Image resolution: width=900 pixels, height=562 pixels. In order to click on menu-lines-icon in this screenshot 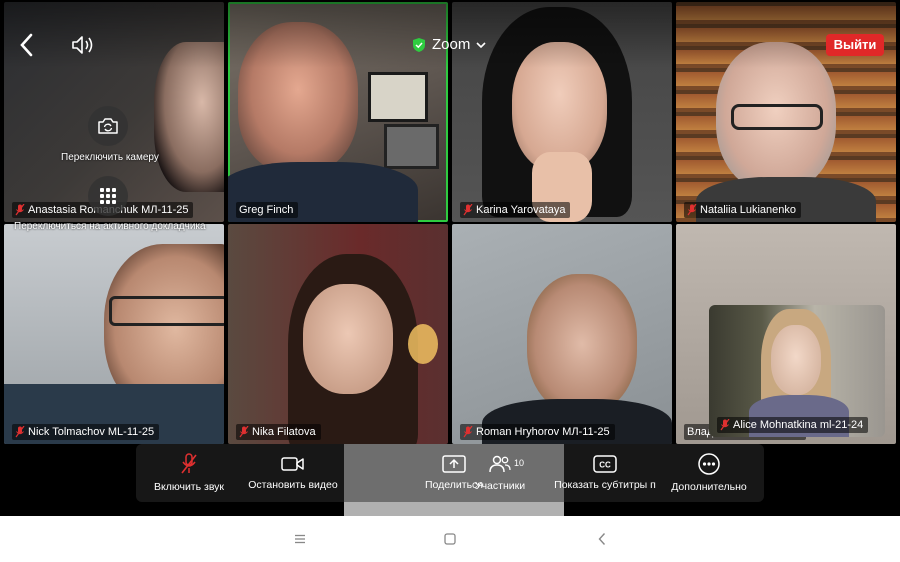, I will do `click(300, 539)`.